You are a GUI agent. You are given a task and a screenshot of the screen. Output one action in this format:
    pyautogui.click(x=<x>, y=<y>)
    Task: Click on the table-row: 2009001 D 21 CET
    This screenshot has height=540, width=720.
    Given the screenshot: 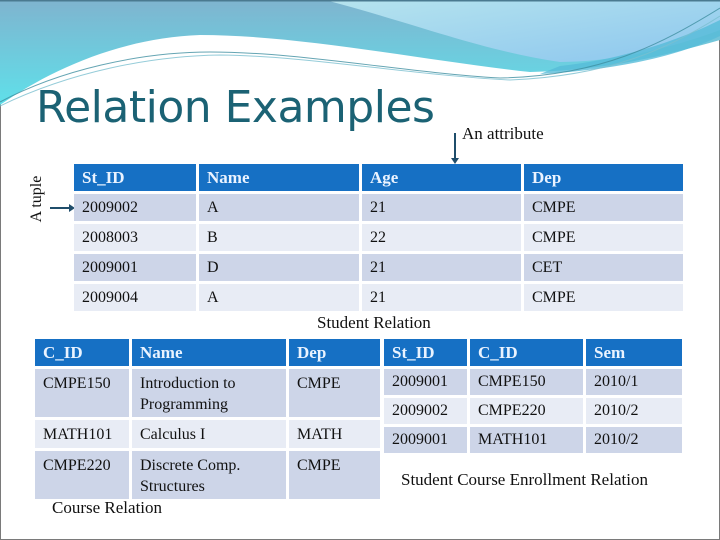 What is the action you would take?
    pyautogui.click(x=378, y=267)
    